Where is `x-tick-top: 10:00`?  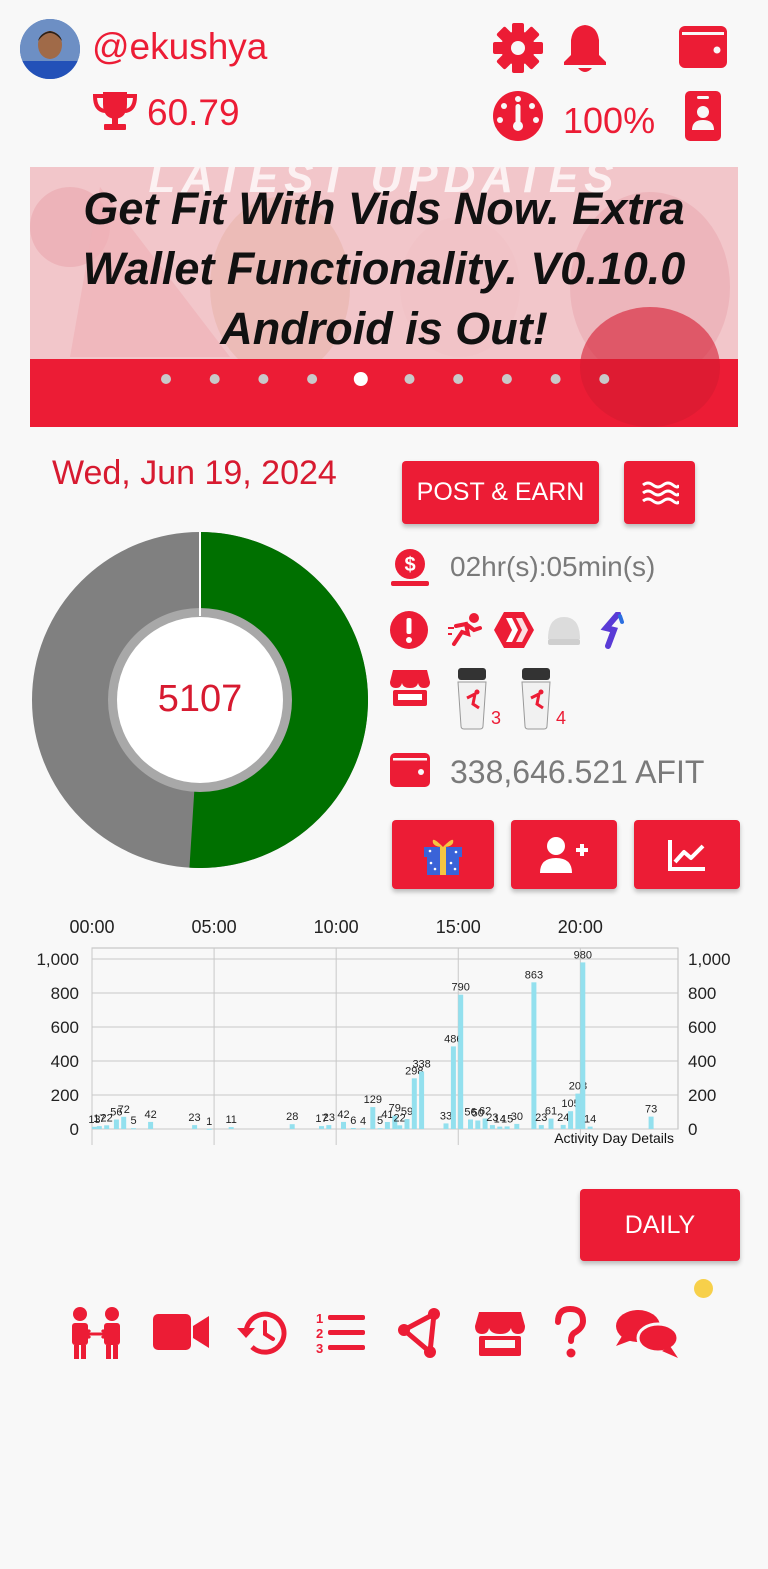
x-tick-top: 10:00 is located at coordinates (336, 927).